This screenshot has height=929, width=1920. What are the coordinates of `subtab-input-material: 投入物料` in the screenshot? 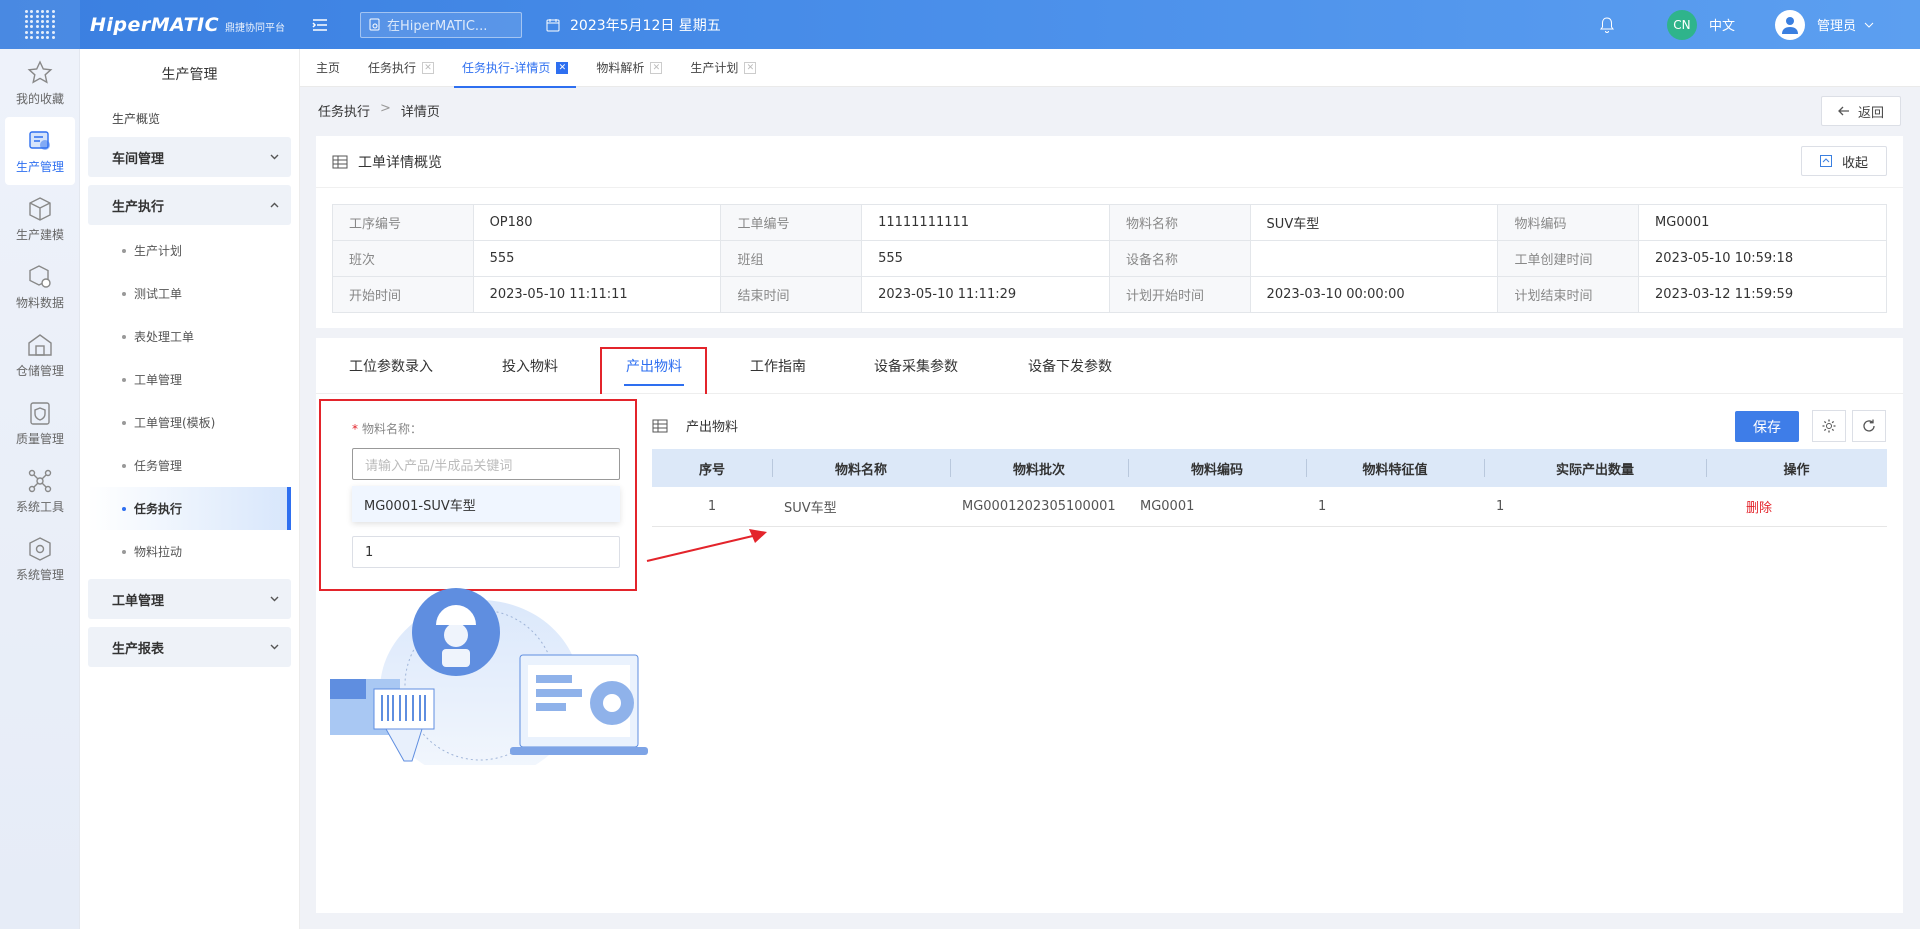 It's located at (530, 366).